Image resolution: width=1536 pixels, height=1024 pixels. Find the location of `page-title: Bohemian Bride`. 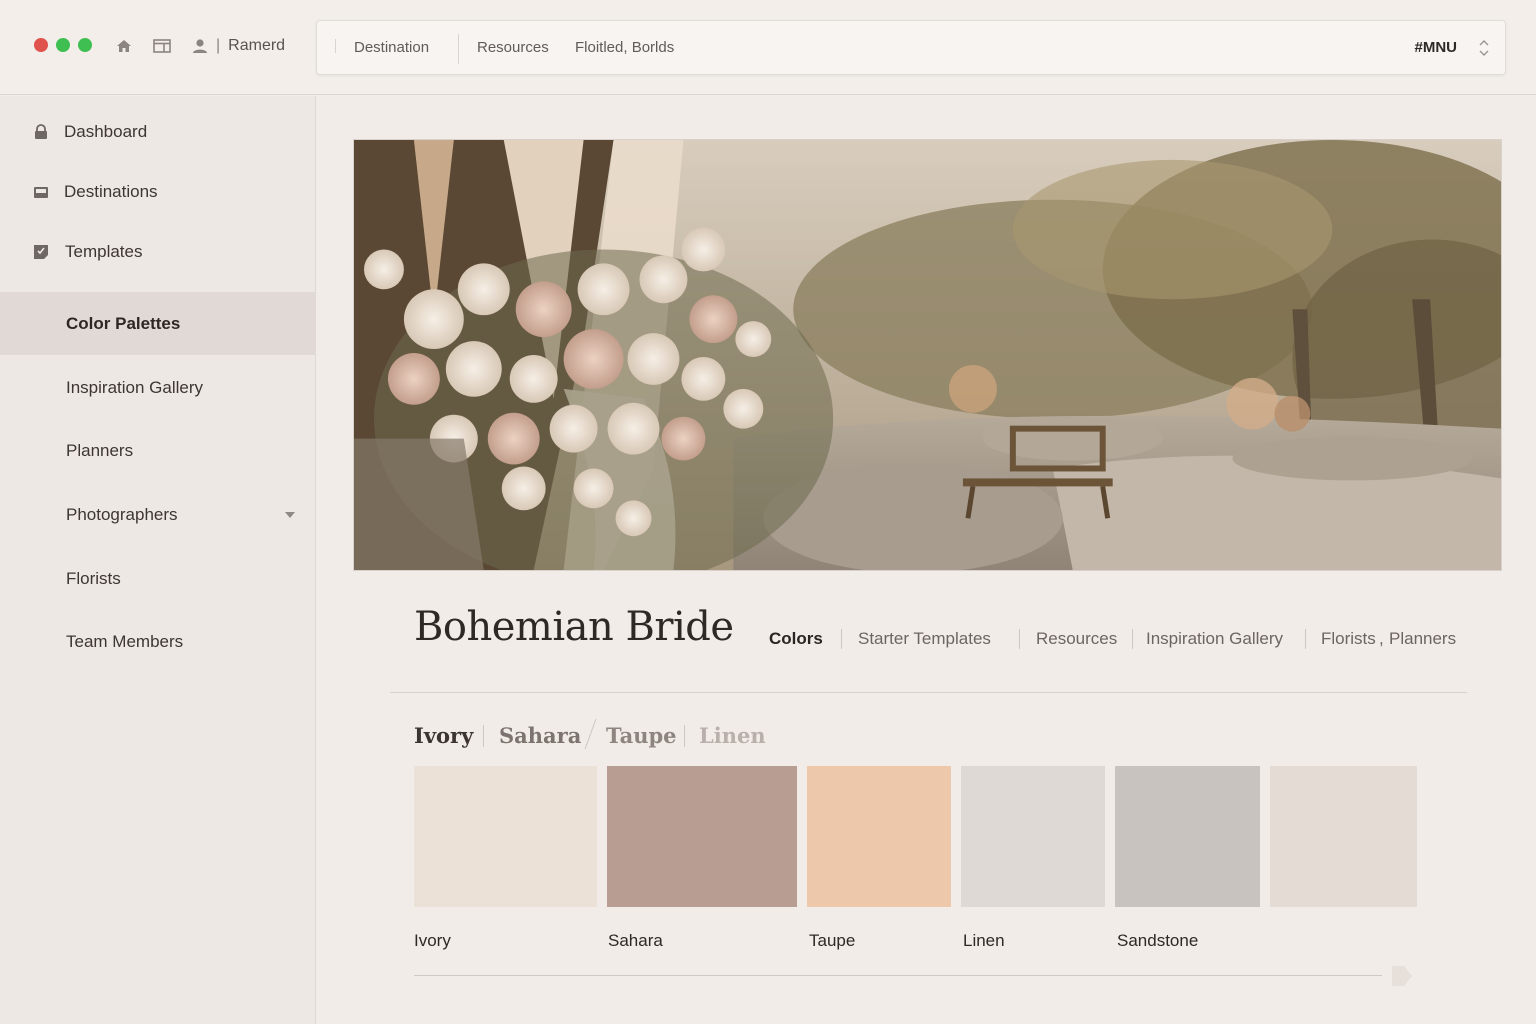

page-title: Bohemian Bride is located at coordinates (574, 627).